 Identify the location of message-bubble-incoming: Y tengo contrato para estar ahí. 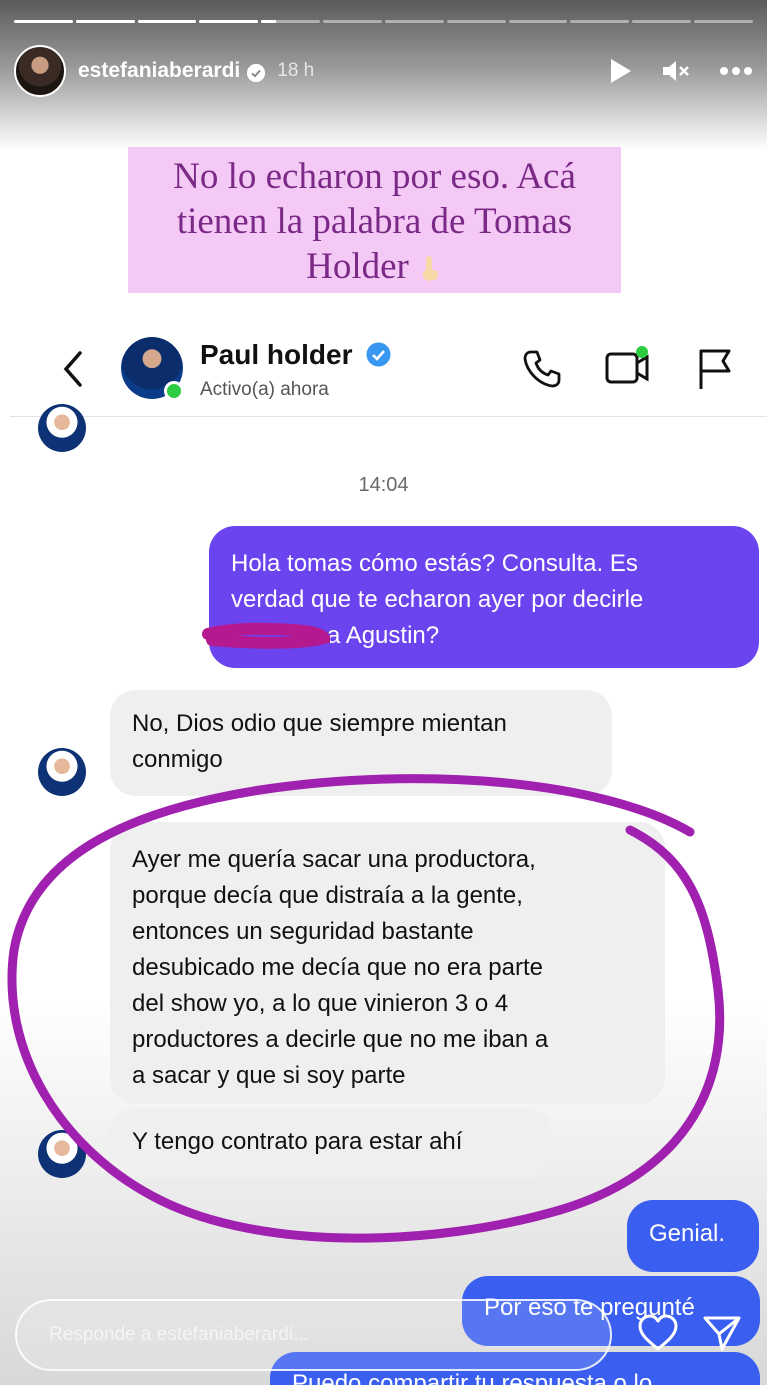
(331, 1143).